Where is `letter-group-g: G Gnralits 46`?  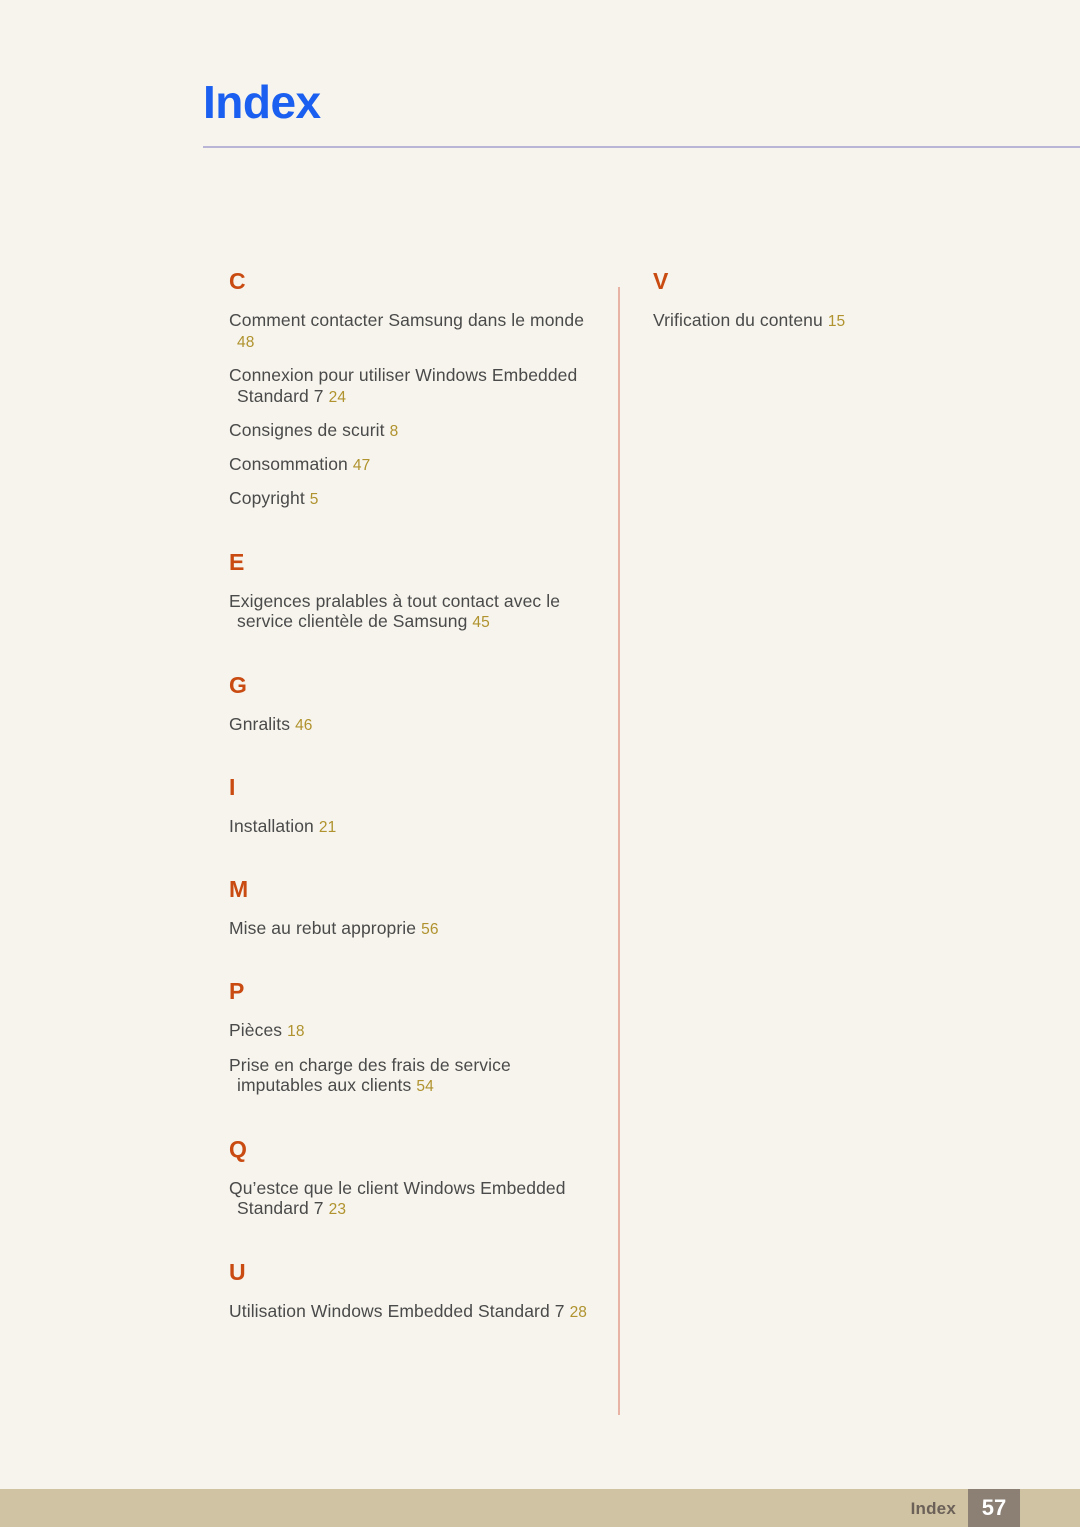 letter-group-g: G Gnralits 46 is located at coordinates (409, 703).